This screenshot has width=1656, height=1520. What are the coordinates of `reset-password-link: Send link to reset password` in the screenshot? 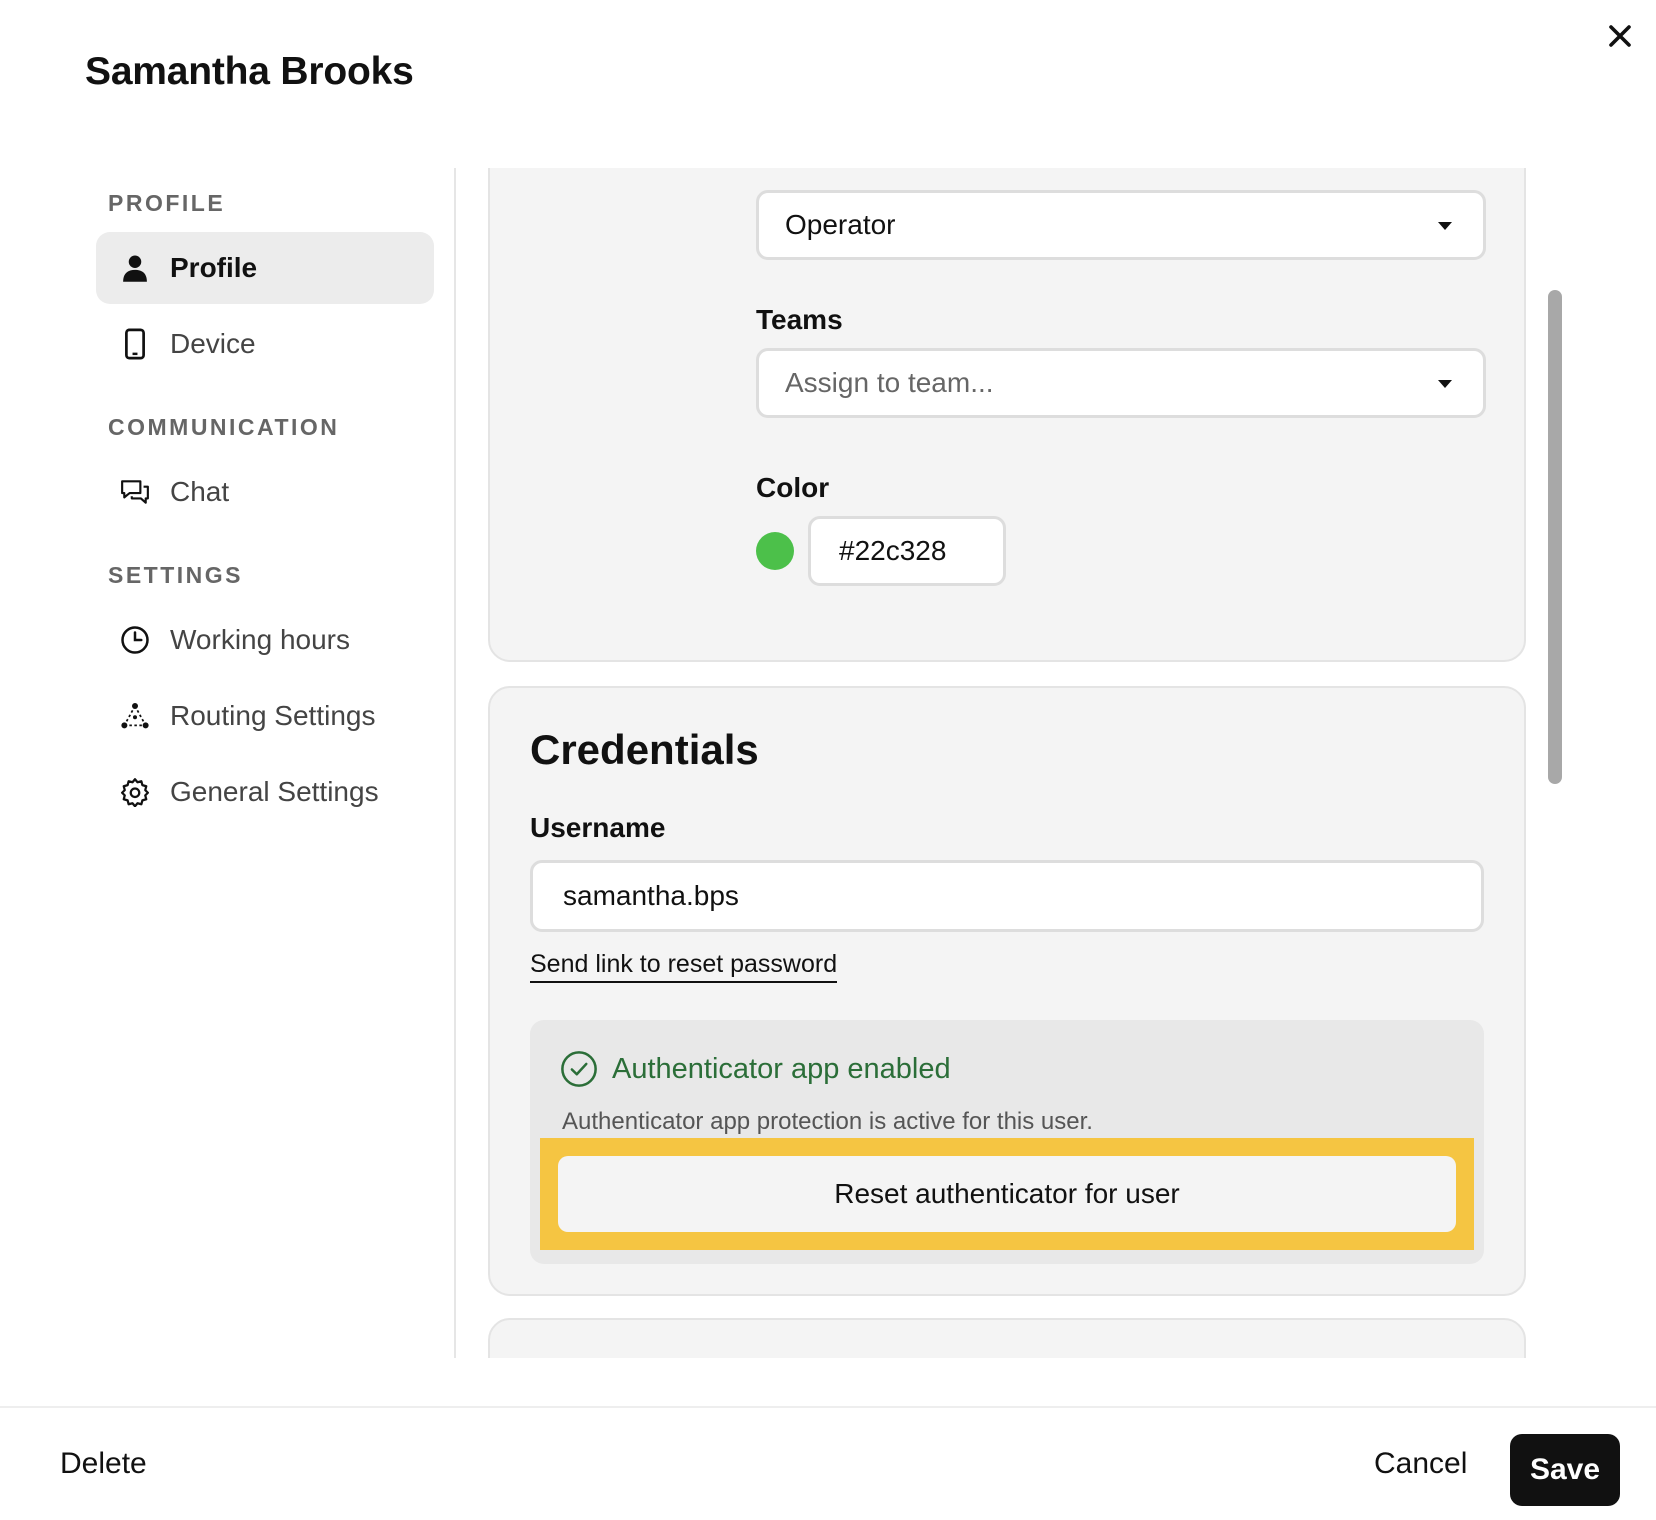 It's located at (684, 966).